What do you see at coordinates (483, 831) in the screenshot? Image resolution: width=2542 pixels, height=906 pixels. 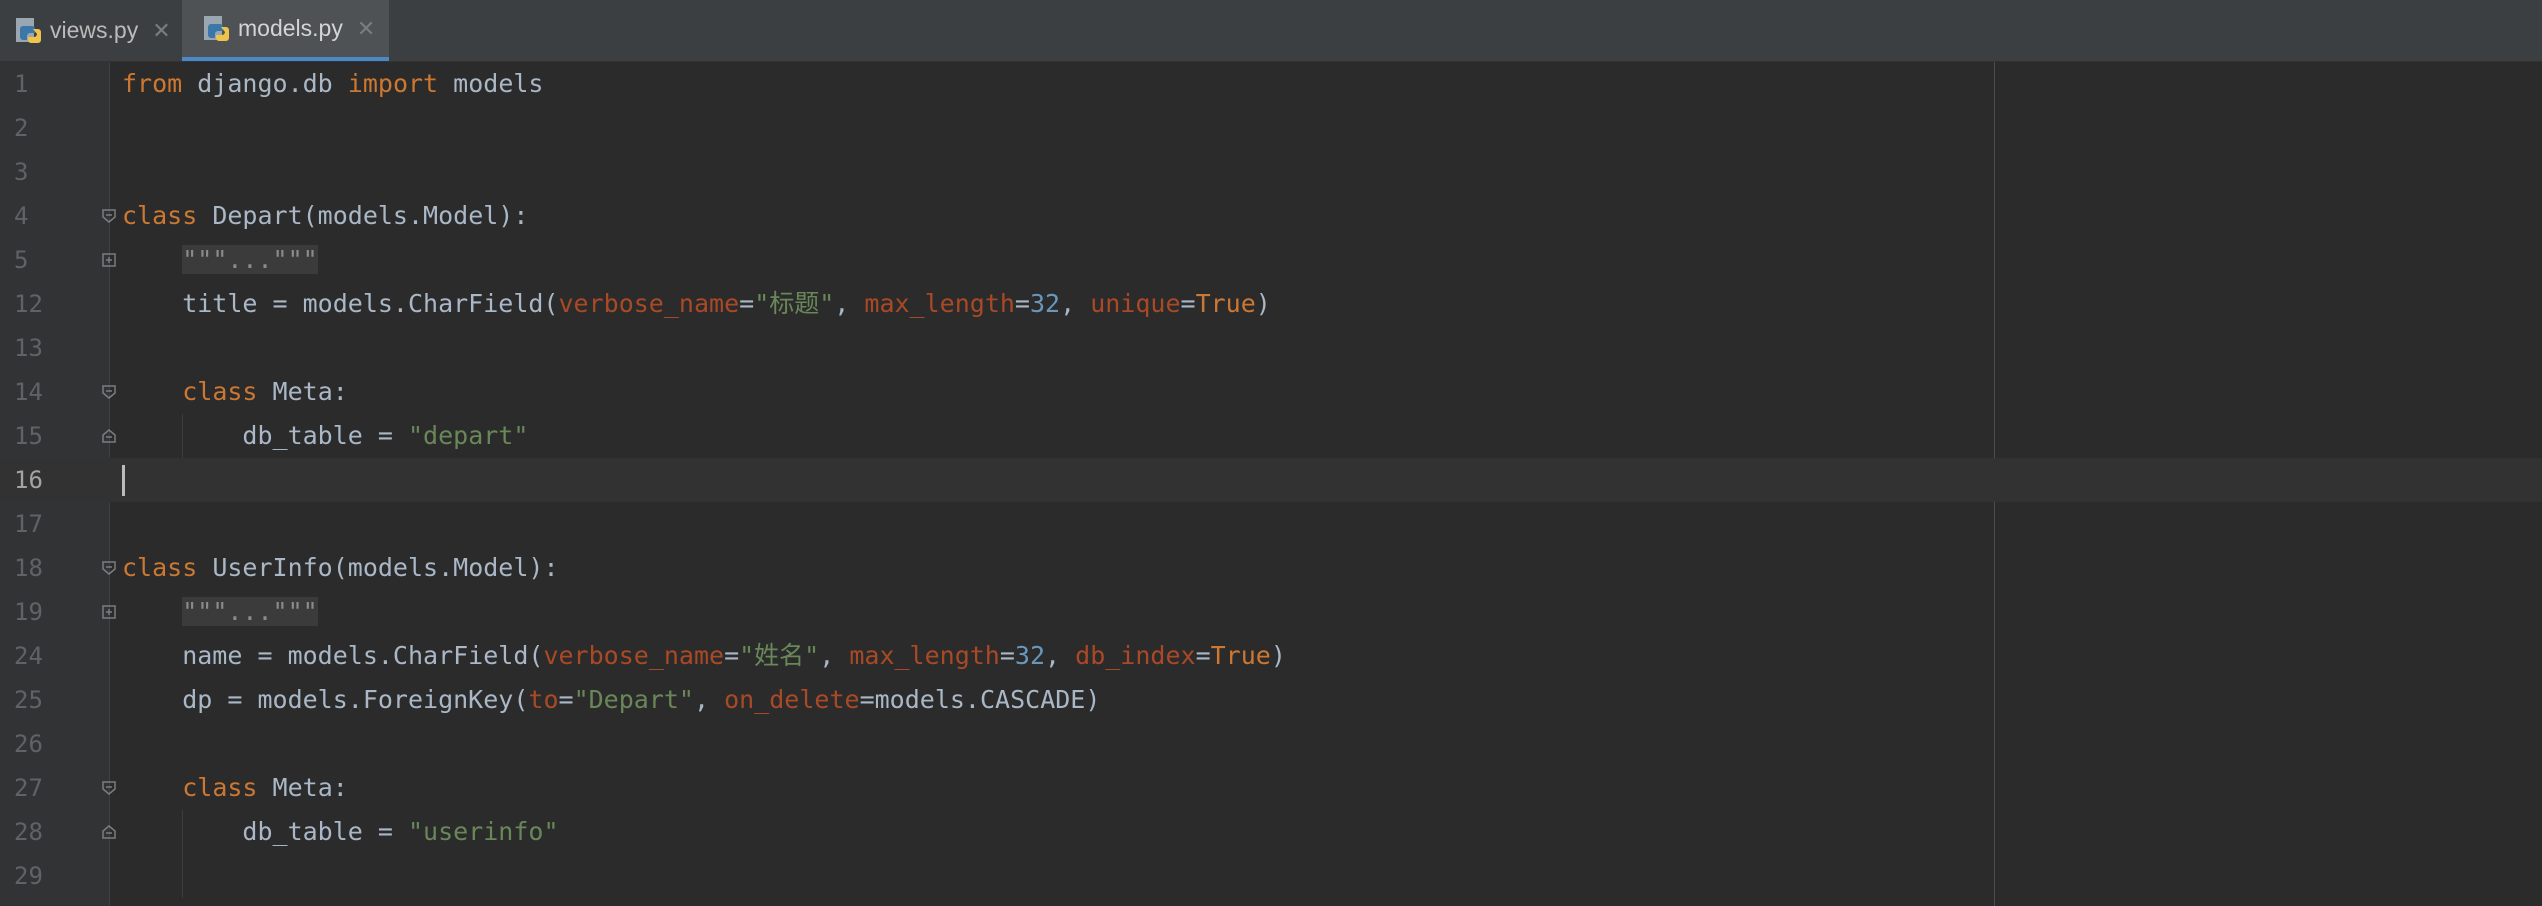 I see `code-token: "userinfo"` at bounding box center [483, 831].